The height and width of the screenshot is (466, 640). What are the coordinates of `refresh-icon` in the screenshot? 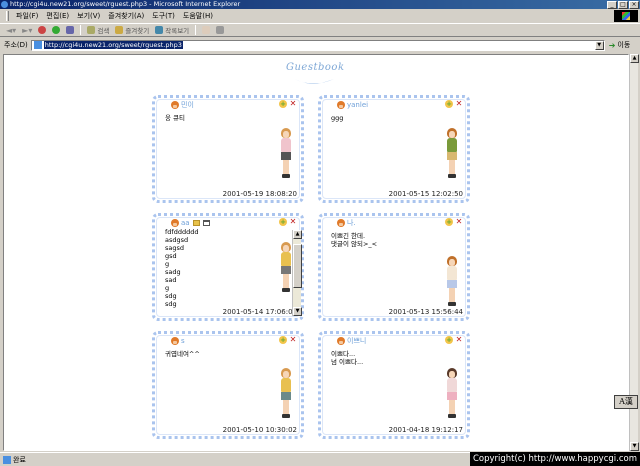 It's located at (56, 30).